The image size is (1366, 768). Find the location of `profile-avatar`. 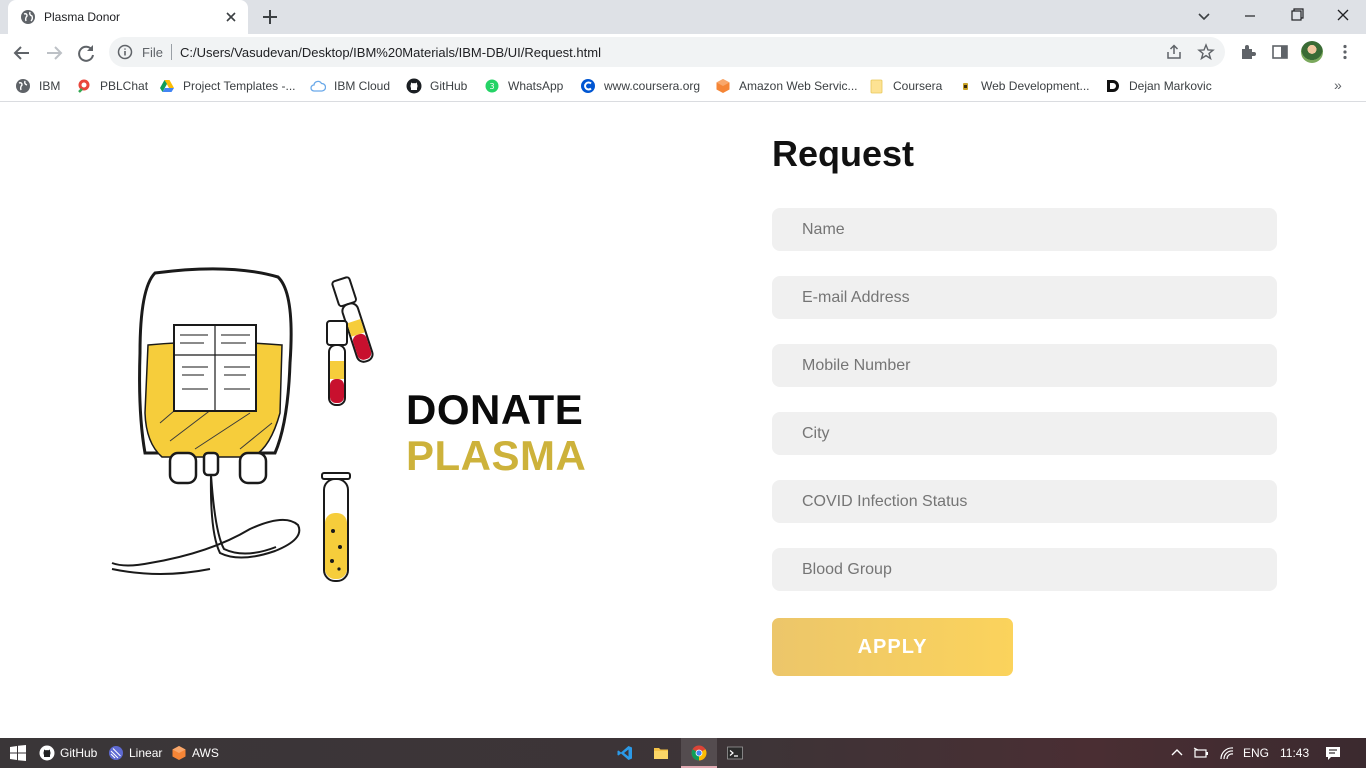

profile-avatar is located at coordinates (1312, 52).